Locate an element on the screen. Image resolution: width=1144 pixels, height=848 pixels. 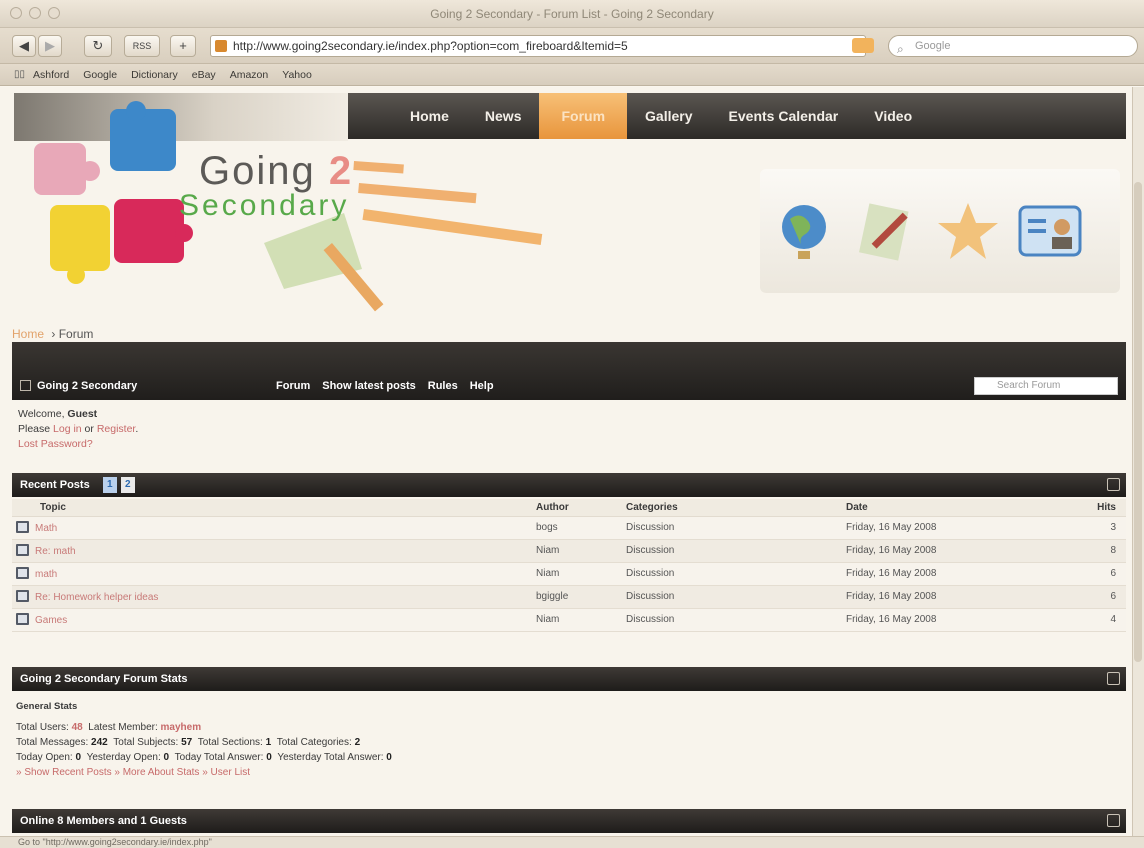
star-icon is located at coordinates (968, 231).